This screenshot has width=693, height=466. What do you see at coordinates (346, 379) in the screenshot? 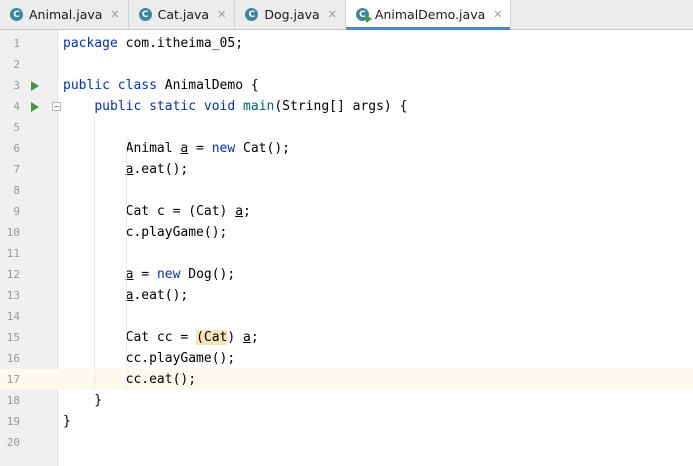
I see `code-line: 17 cc.eat();` at bounding box center [346, 379].